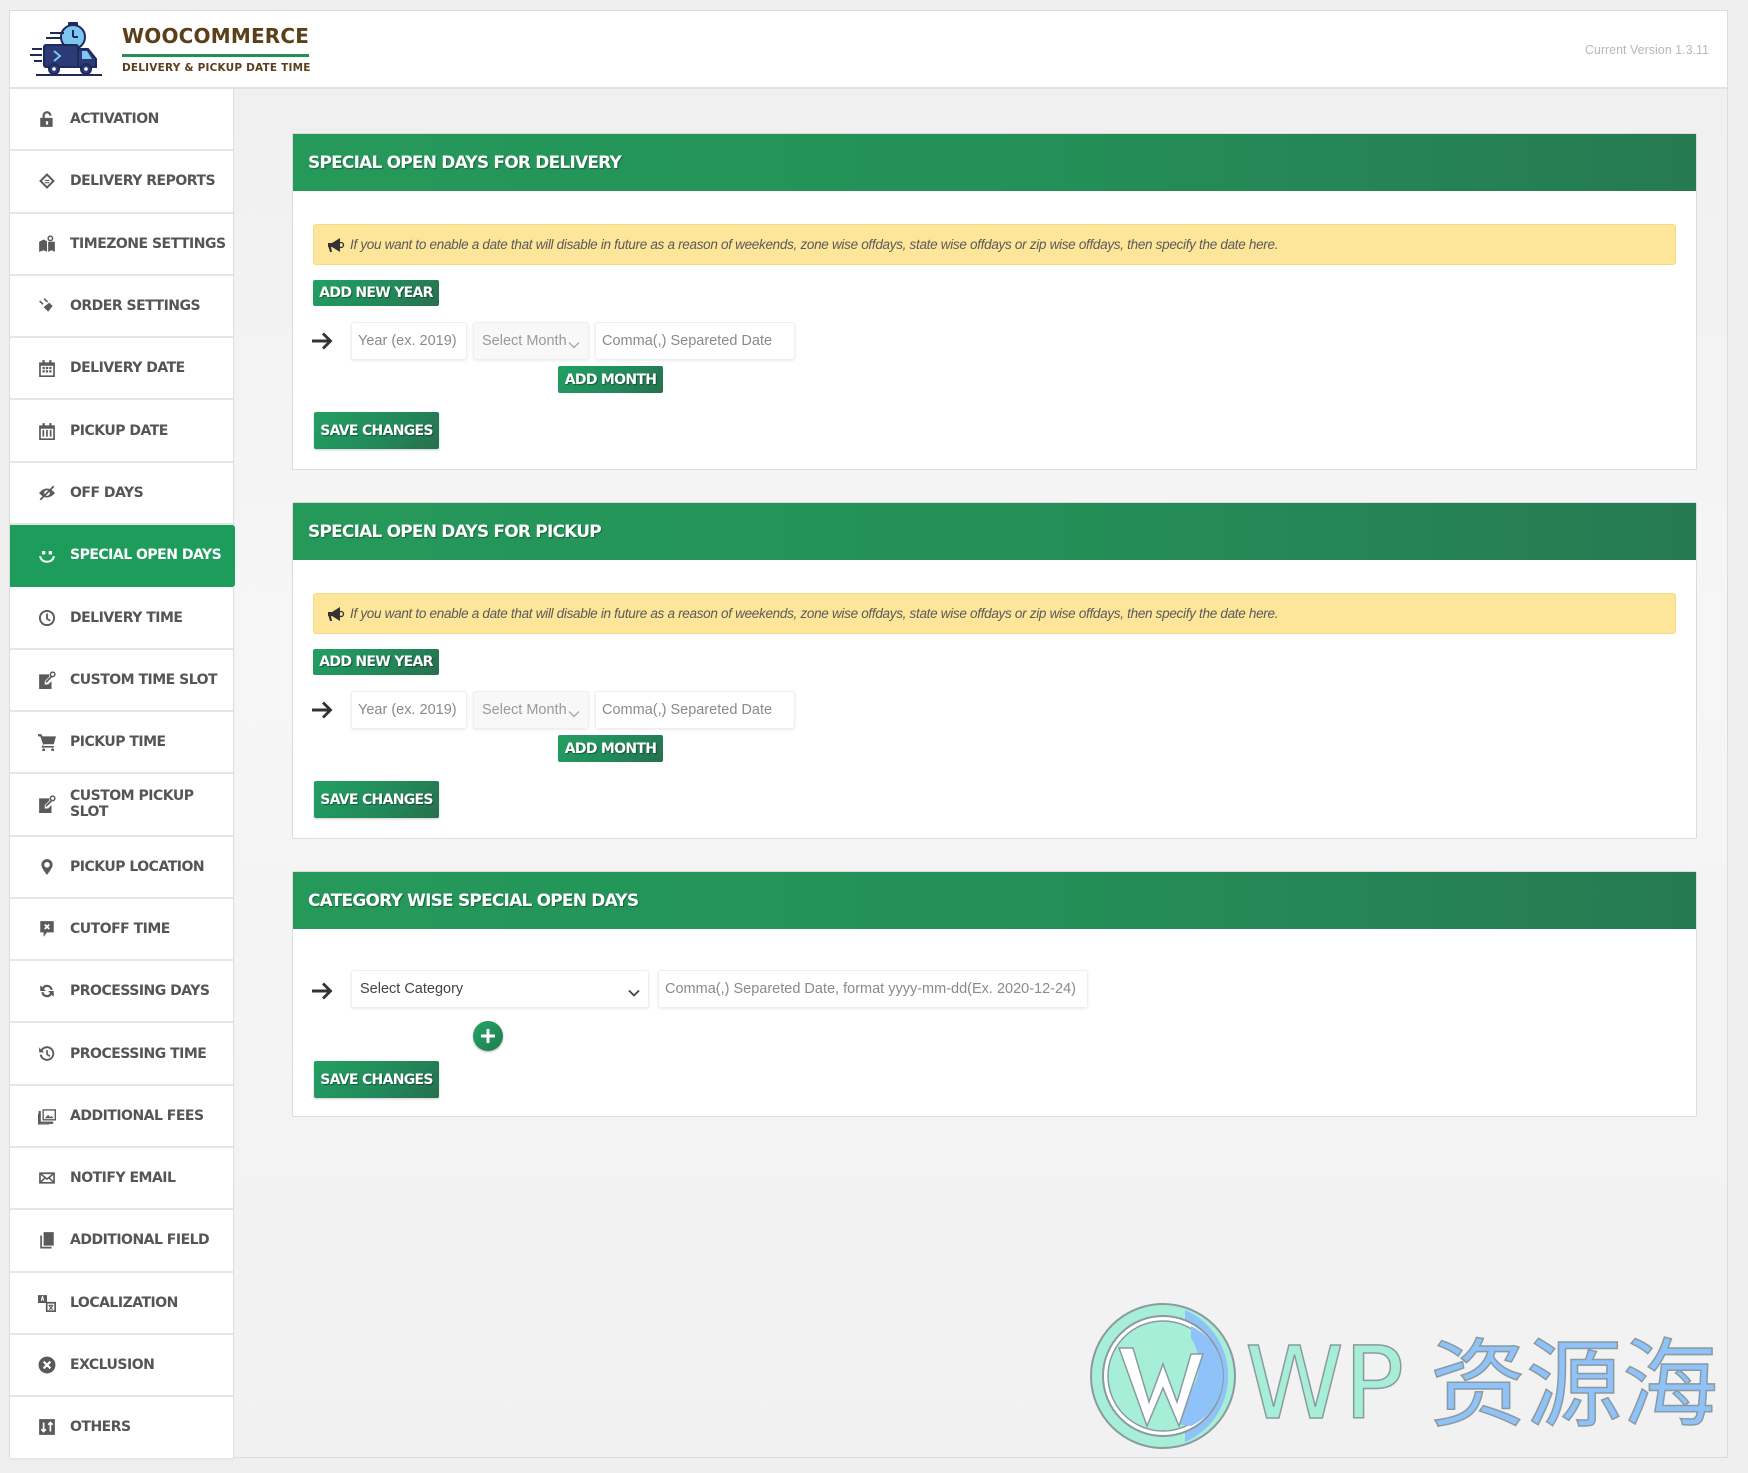 Image resolution: width=1748 pixels, height=1473 pixels. Describe the element at coordinates (47, 1240) in the screenshot. I see `copy-icon` at that location.